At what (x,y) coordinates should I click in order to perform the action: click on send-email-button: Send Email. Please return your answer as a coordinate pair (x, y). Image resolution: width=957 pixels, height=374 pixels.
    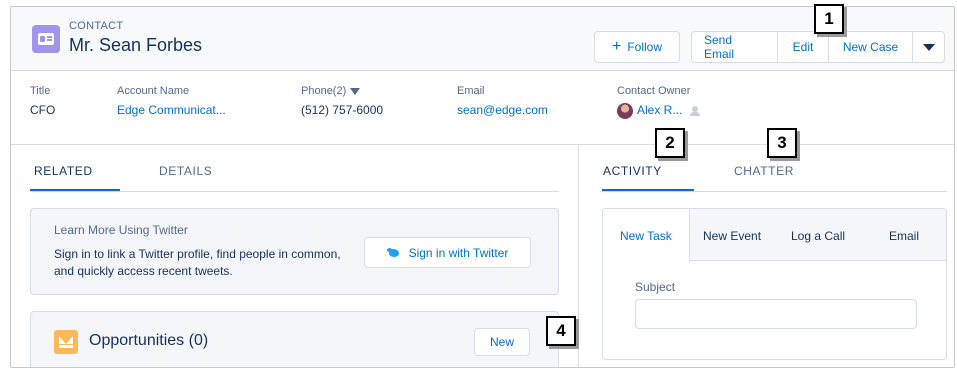
    Looking at the image, I should click on (734, 47).